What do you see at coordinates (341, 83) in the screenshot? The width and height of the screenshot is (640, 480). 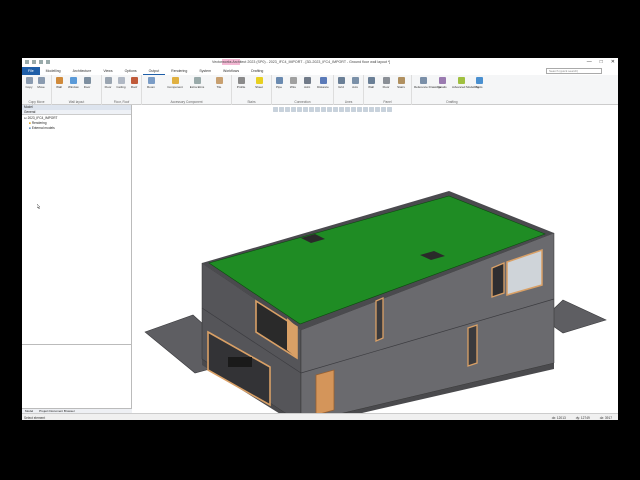 I see `grid-button: Grid` at bounding box center [341, 83].